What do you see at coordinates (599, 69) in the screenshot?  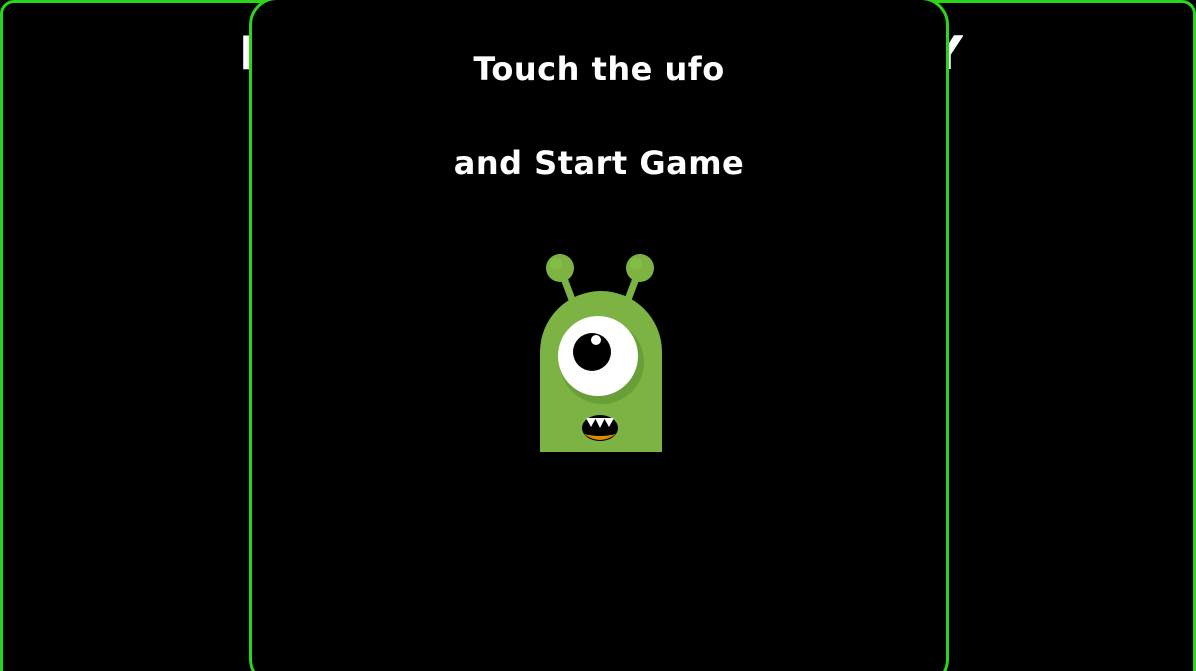 I see `instruction-line-1: Touch the ufo` at bounding box center [599, 69].